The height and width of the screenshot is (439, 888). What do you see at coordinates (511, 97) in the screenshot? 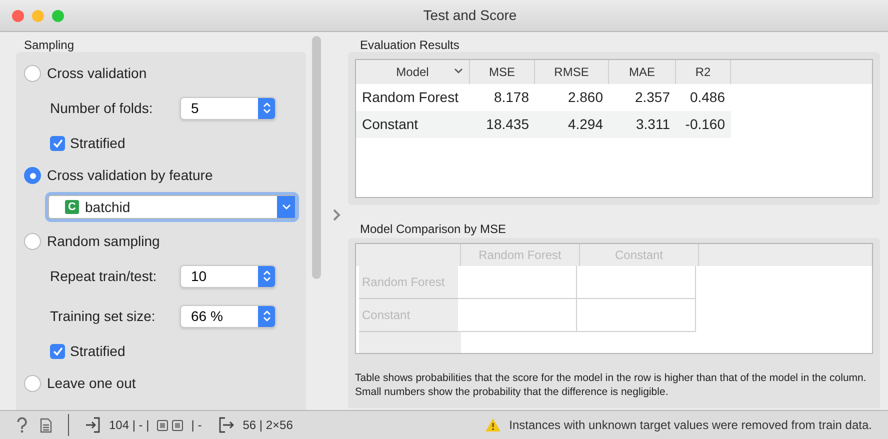
I see `table-cell-text: 8.178` at bounding box center [511, 97].